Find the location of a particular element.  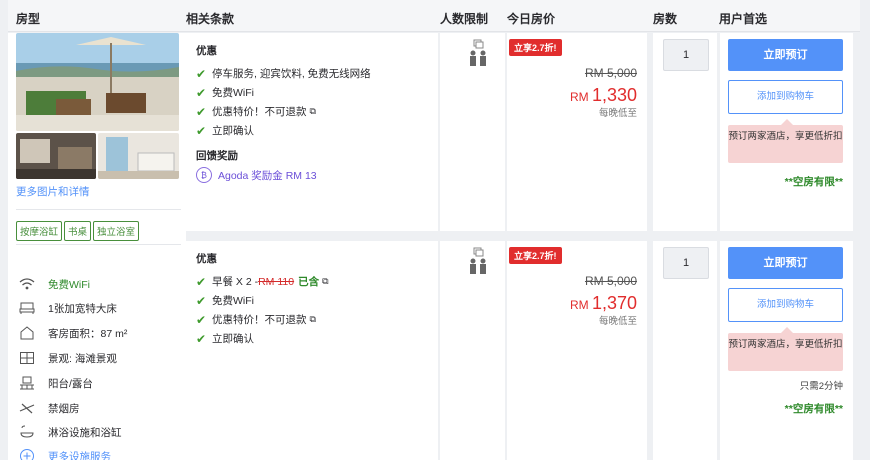

chip-jacuzzi: 按摩浴缸 is located at coordinates (39, 231).